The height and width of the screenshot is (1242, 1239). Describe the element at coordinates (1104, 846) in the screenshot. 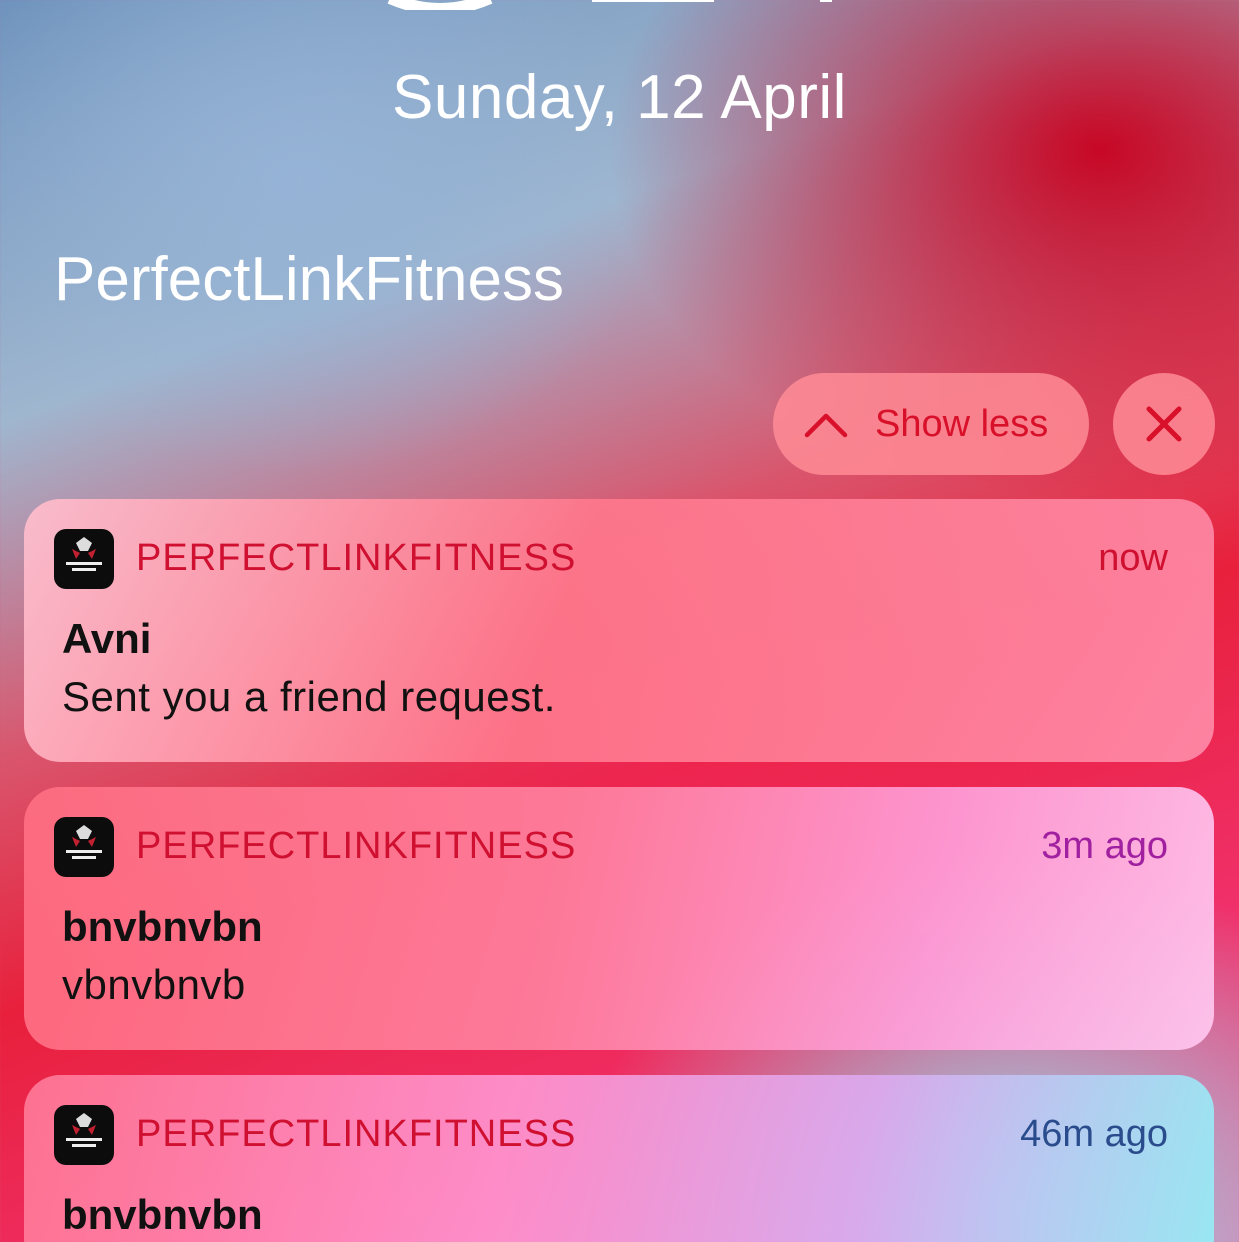

I see `notification-time: 3m ago` at that location.